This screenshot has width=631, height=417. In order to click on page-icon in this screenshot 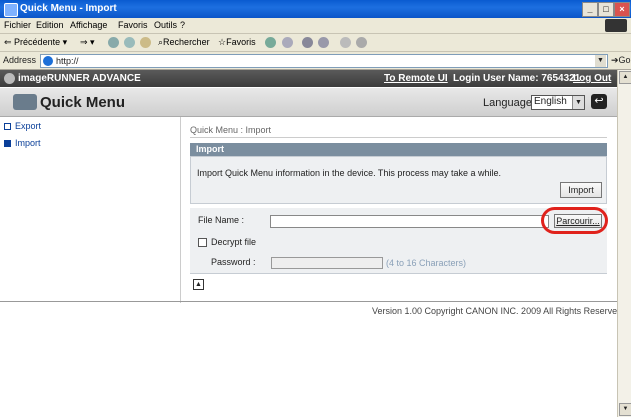, I will do `click(48, 61)`.